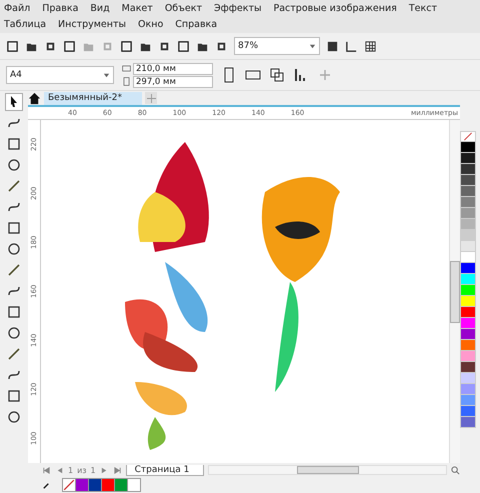  Describe the element at coordinates (173, 82) in the screenshot. I see `page-height-field: 297,0 мм` at that location.